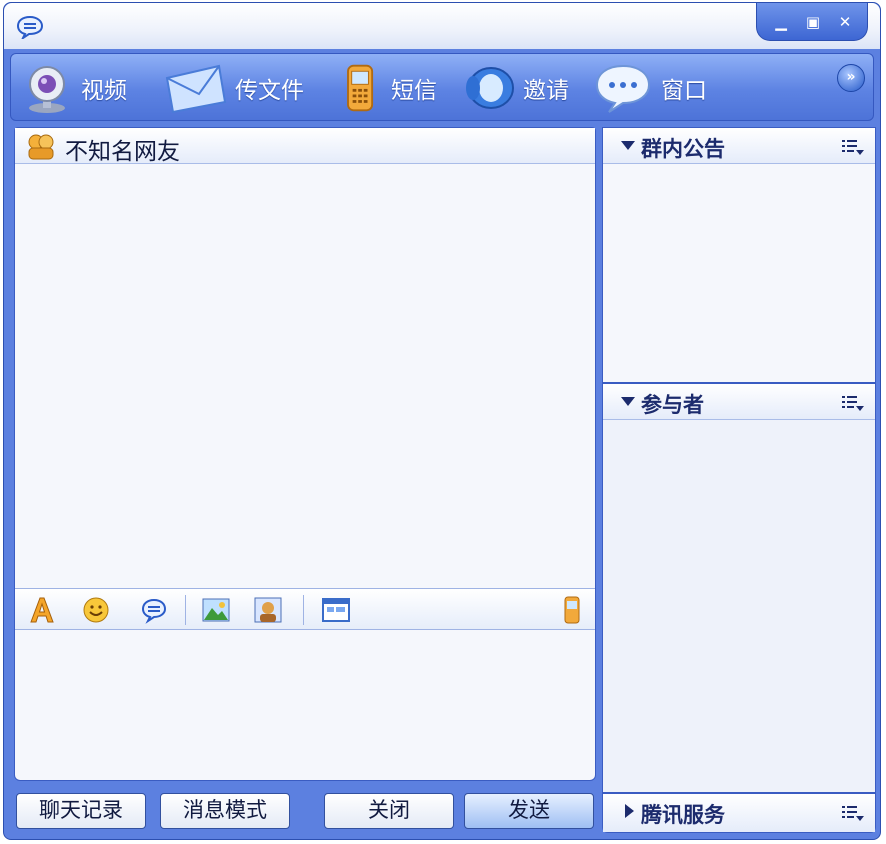 Image resolution: width=886 pixels, height=844 pixels. Describe the element at coordinates (739, 146) in the screenshot. I see `announcement-header: 群内公告` at that location.